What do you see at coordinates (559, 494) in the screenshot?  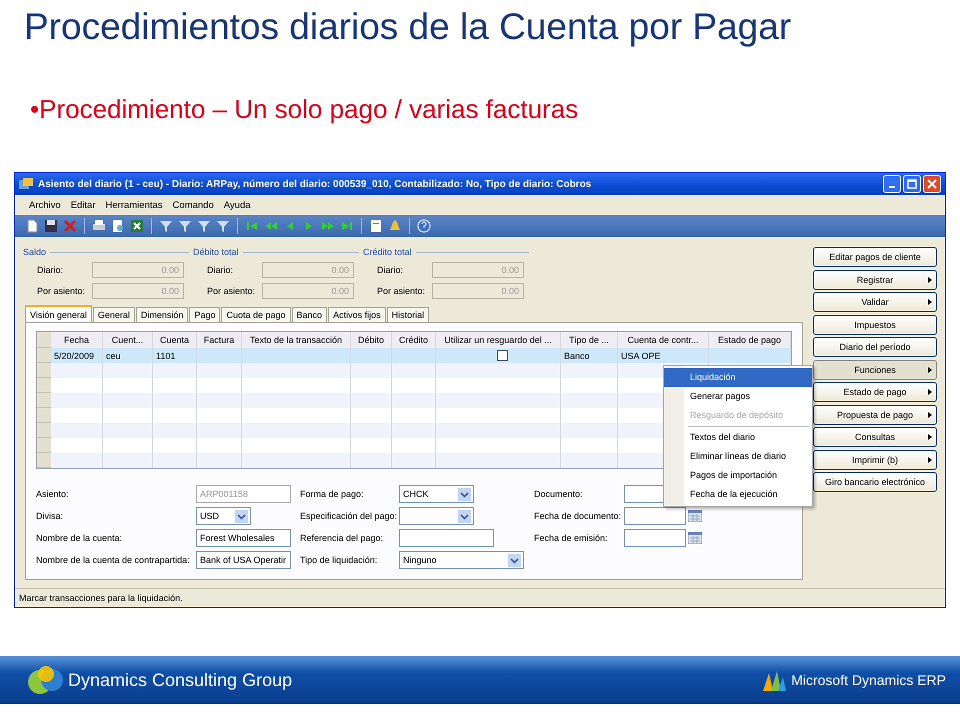 I see `field-label: Documento:` at bounding box center [559, 494].